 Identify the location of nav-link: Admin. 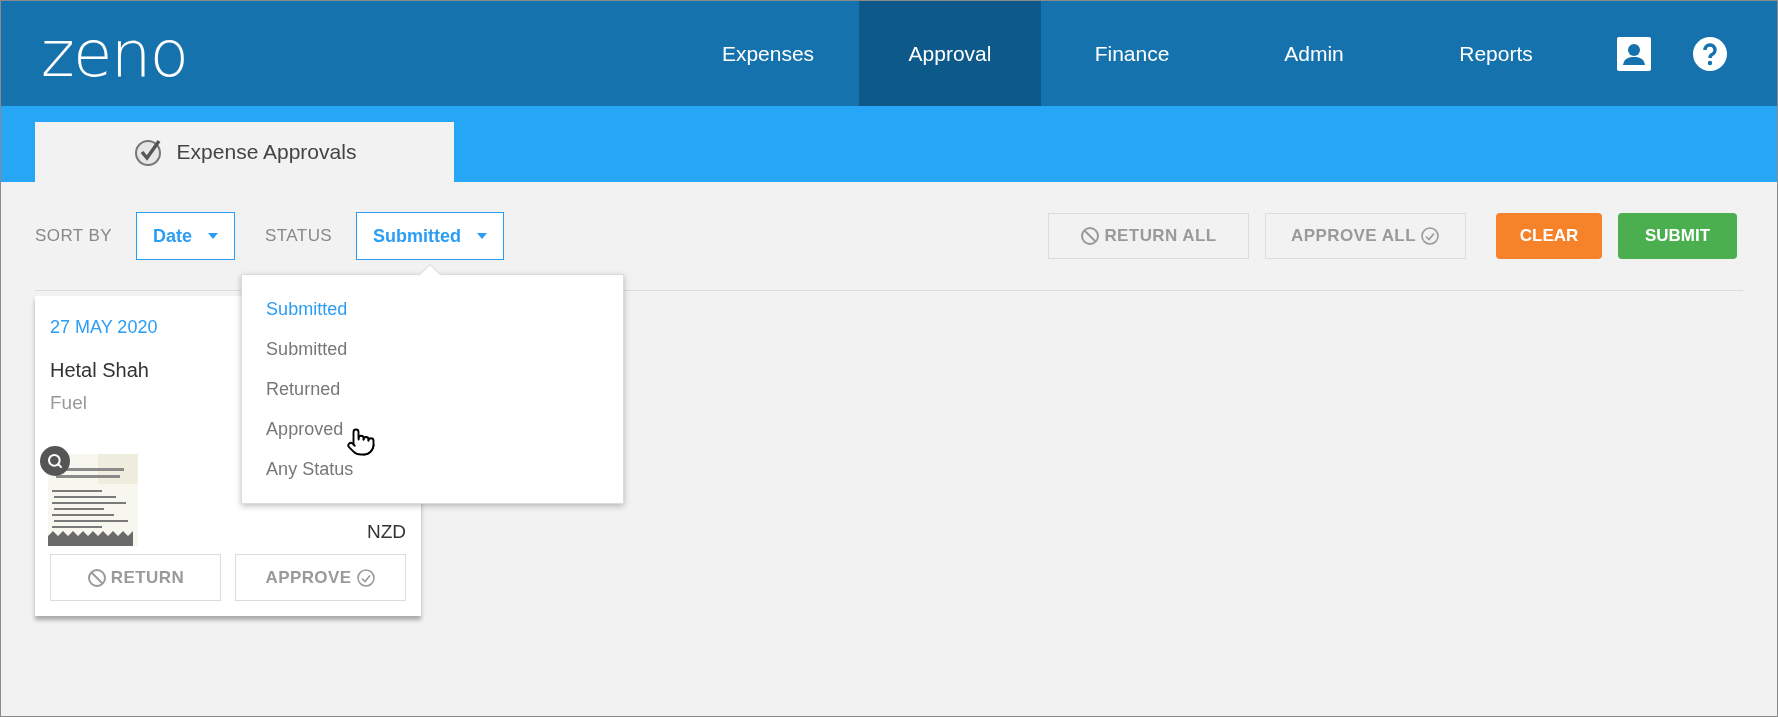
(1314, 53).